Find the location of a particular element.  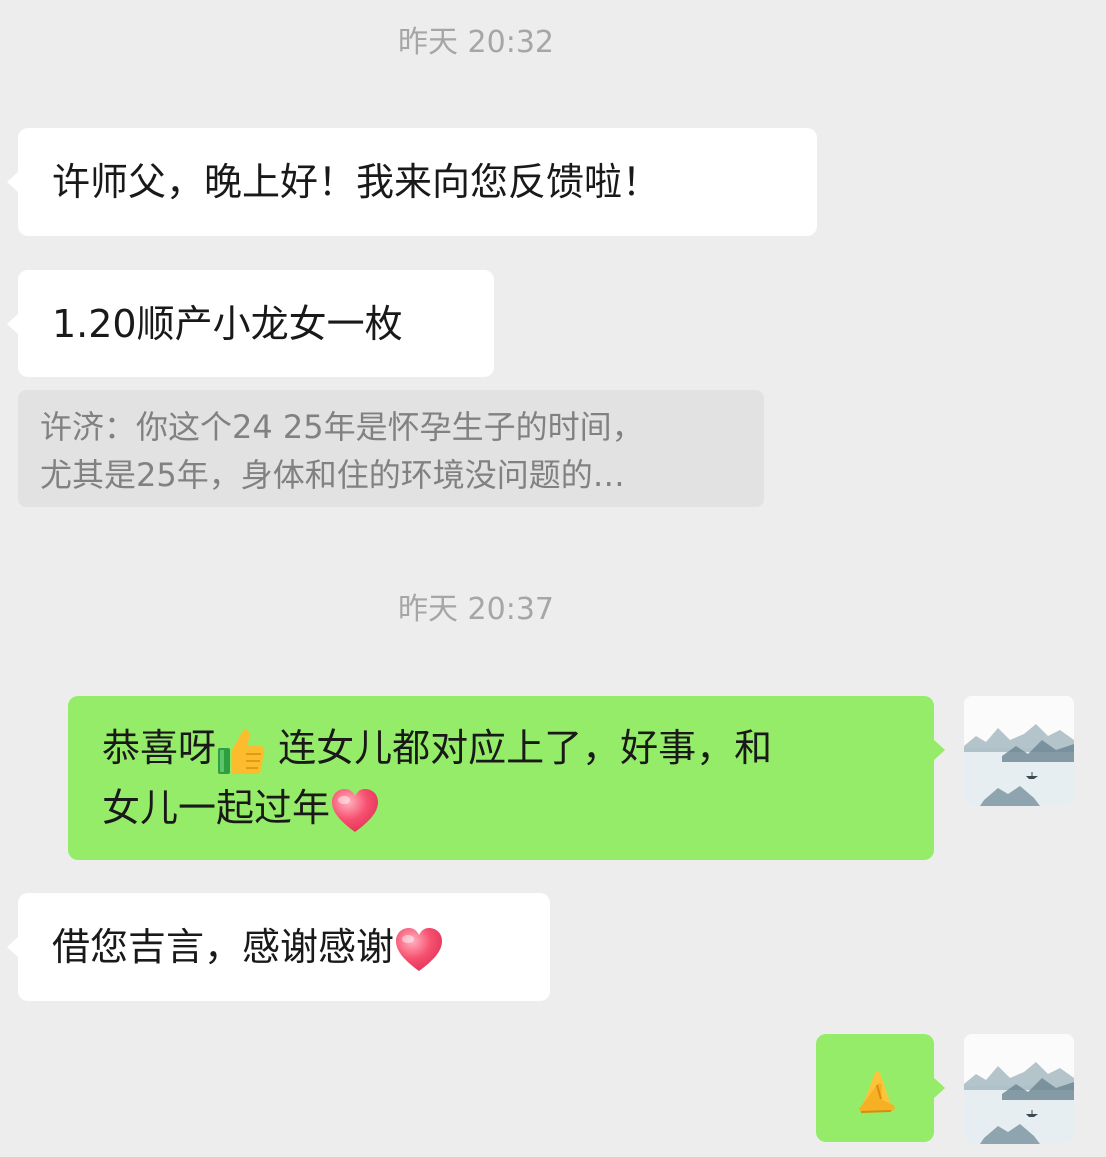

message-text: 女儿一起过年 is located at coordinates (216, 808).